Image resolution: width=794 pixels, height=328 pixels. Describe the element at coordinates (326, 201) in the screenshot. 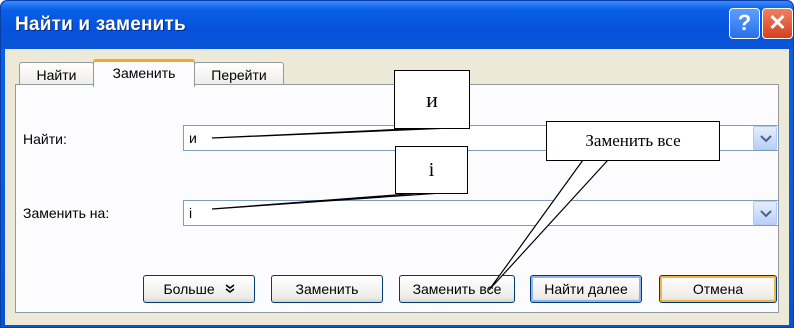

I see `callout-pointer-replace` at that location.